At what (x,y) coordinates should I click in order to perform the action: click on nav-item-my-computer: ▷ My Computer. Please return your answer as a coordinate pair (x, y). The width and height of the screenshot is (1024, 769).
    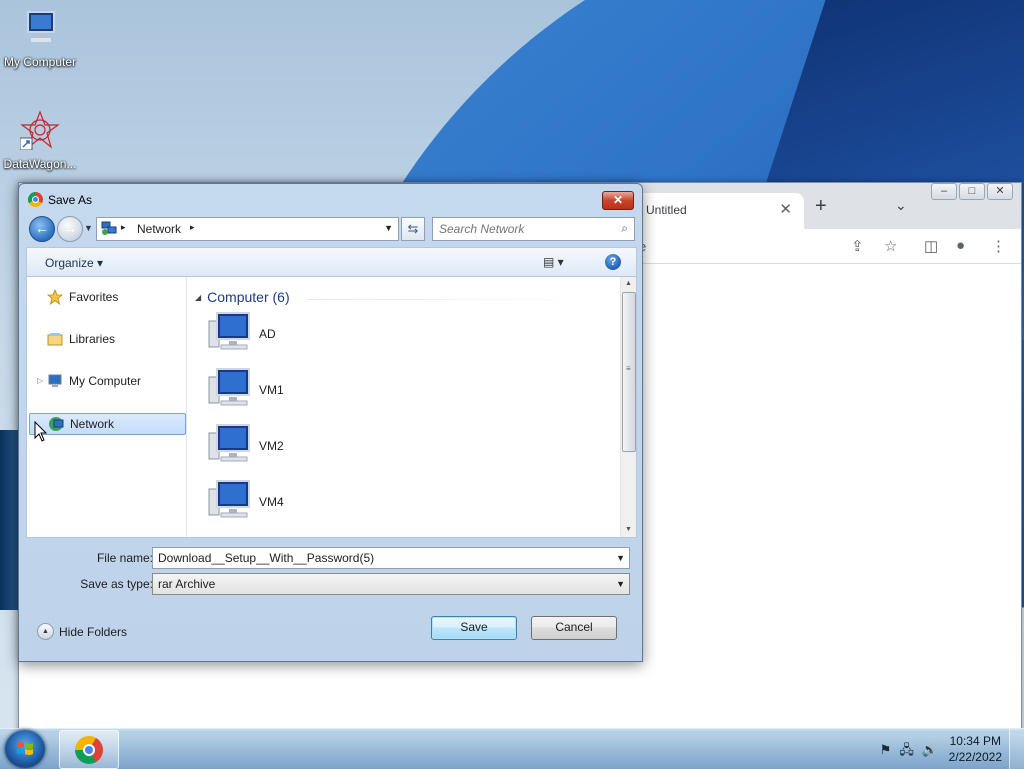
    Looking at the image, I should click on (106, 381).